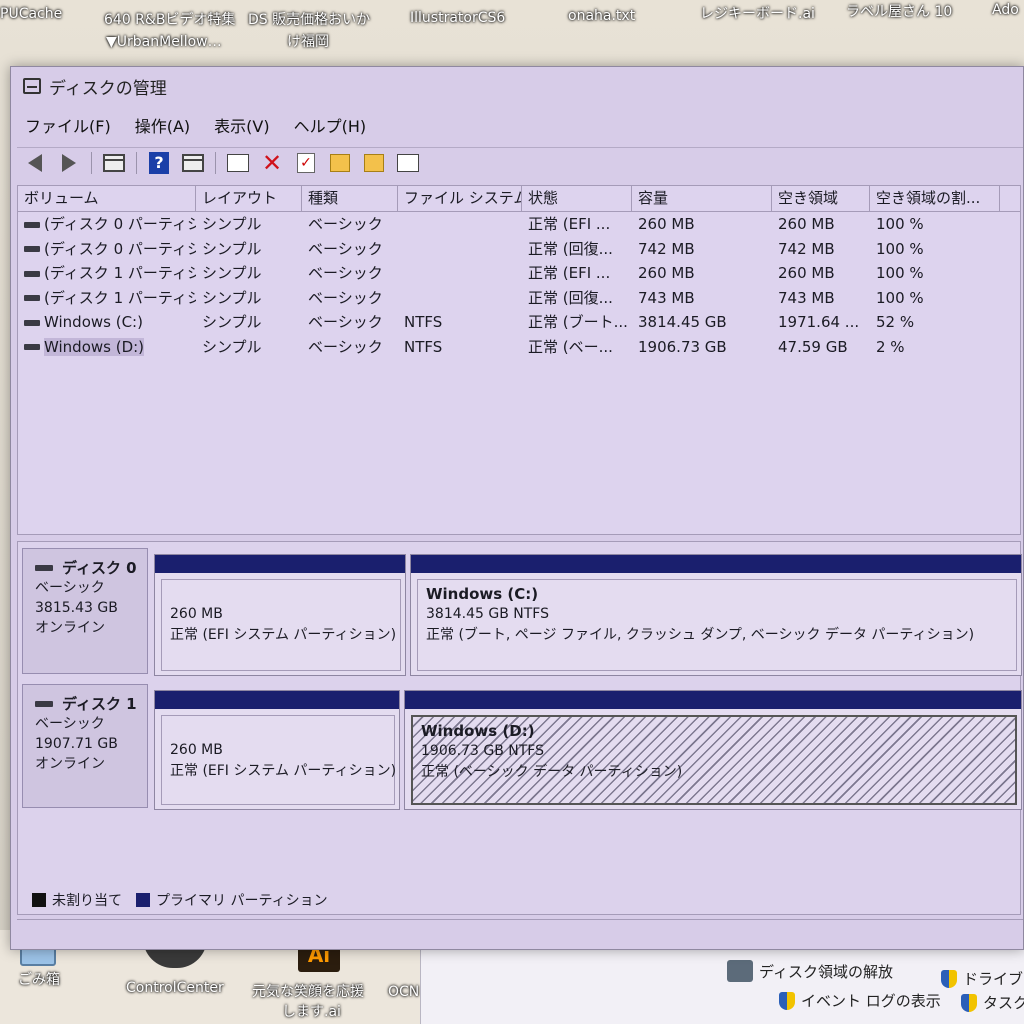  I want to click on menu-view: 表示(V), so click(241, 125).